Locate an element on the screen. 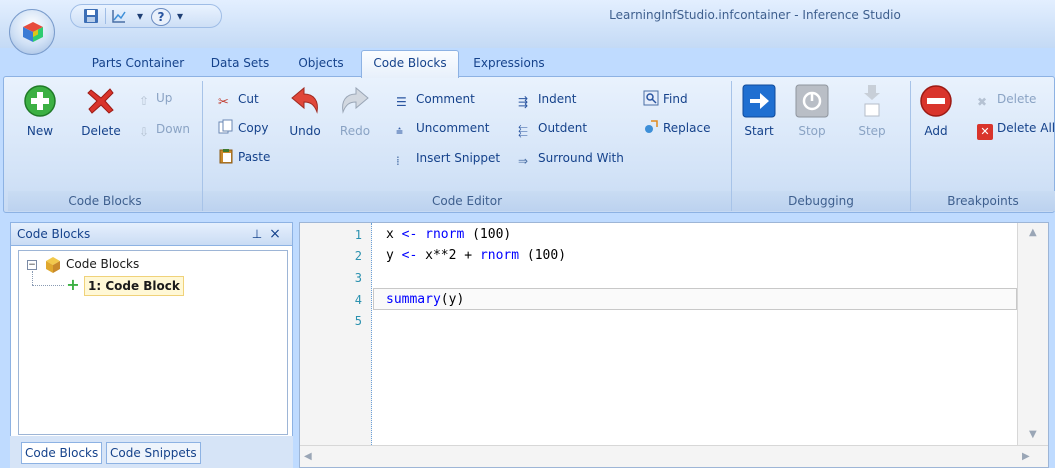 Image resolution: width=1055 pixels, height=468 pixels. outdent-icon: ⬱ is located at coordinates (523, 131).